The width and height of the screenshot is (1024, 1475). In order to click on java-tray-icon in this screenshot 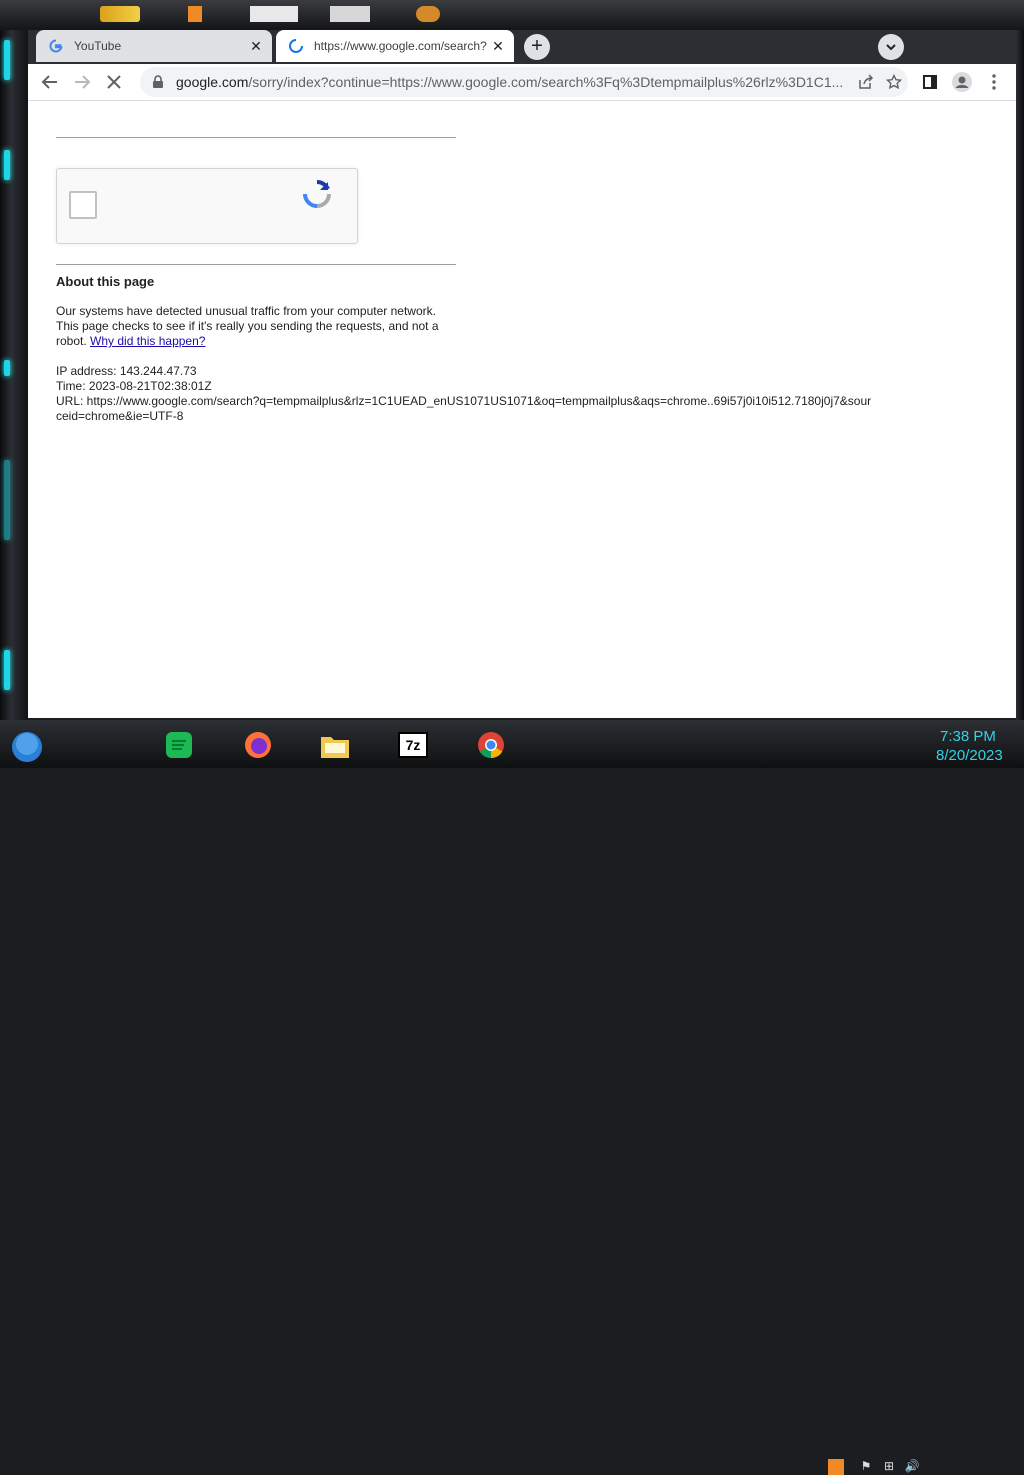, I will do `click(836, 1467)`.